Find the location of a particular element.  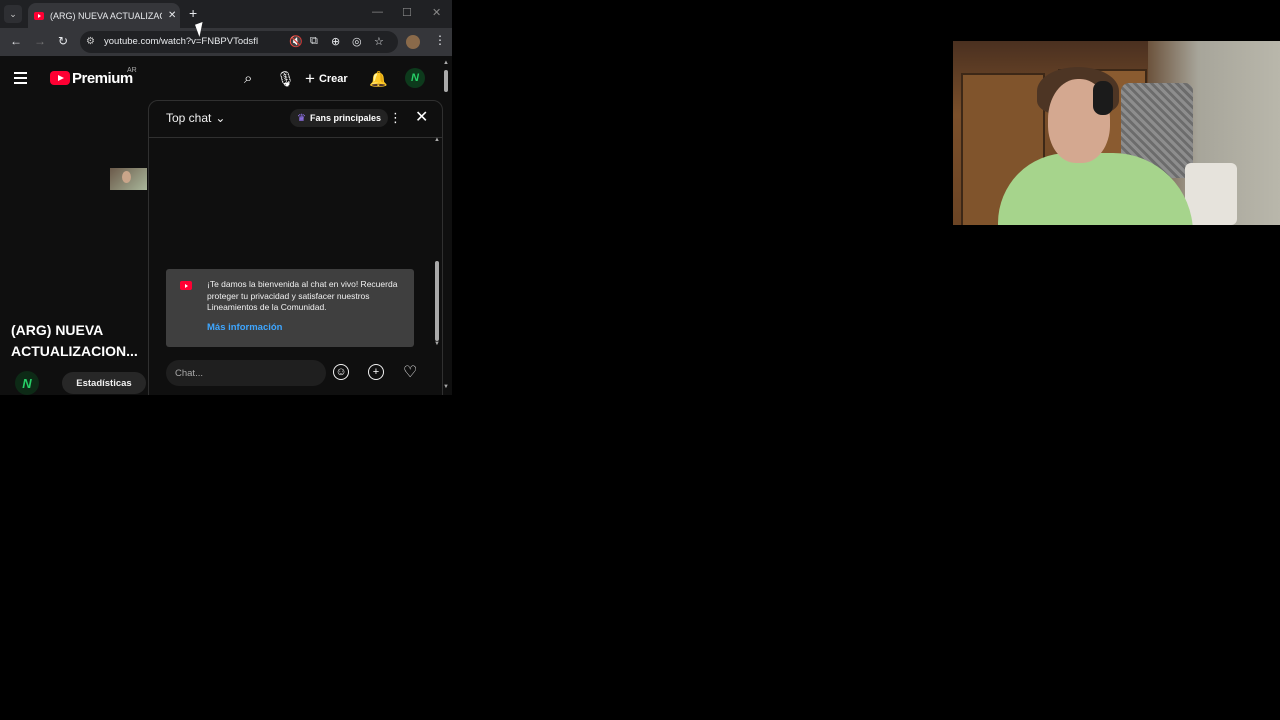

top-fans-label: Fans principales is located at coordinates (345, 118).